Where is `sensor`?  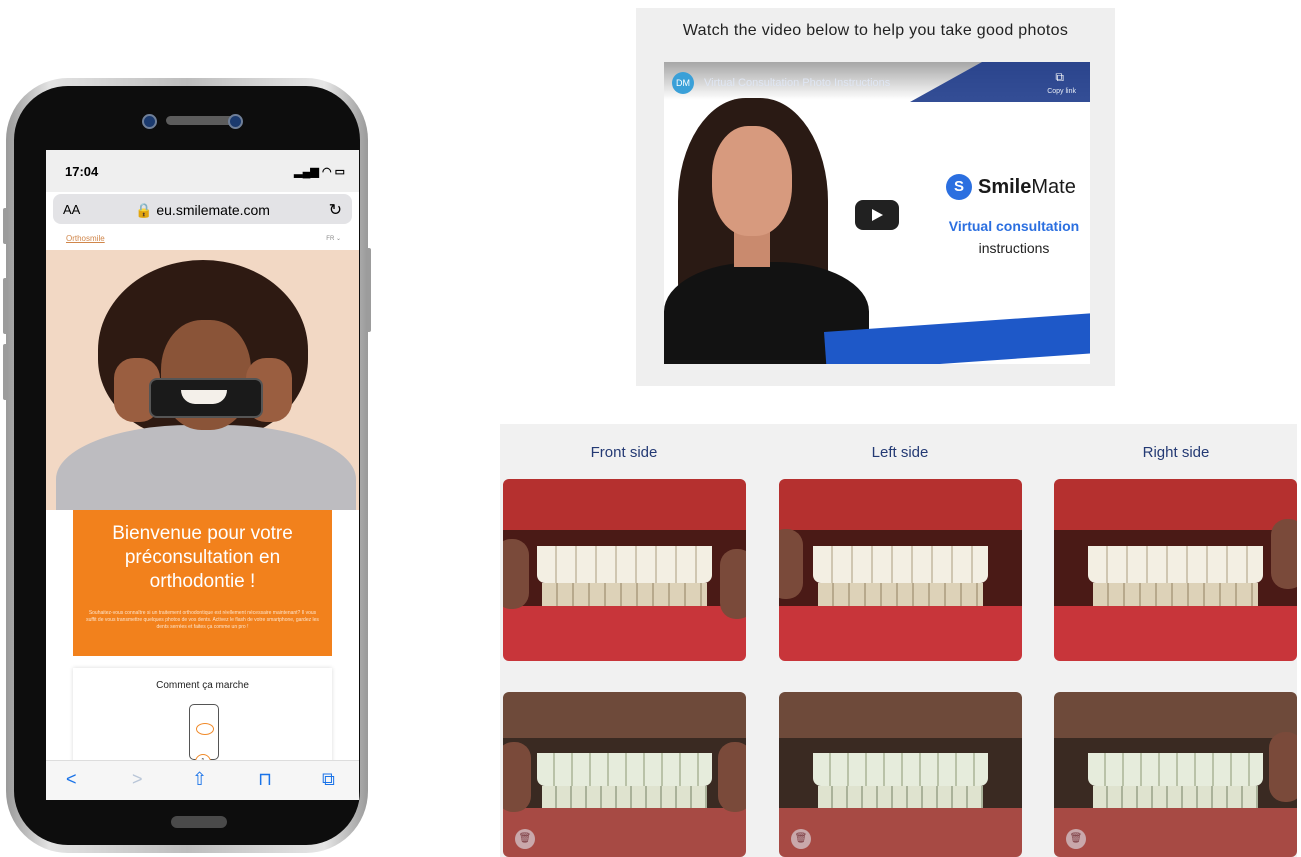 sensor is located at coordinates (235, 121).